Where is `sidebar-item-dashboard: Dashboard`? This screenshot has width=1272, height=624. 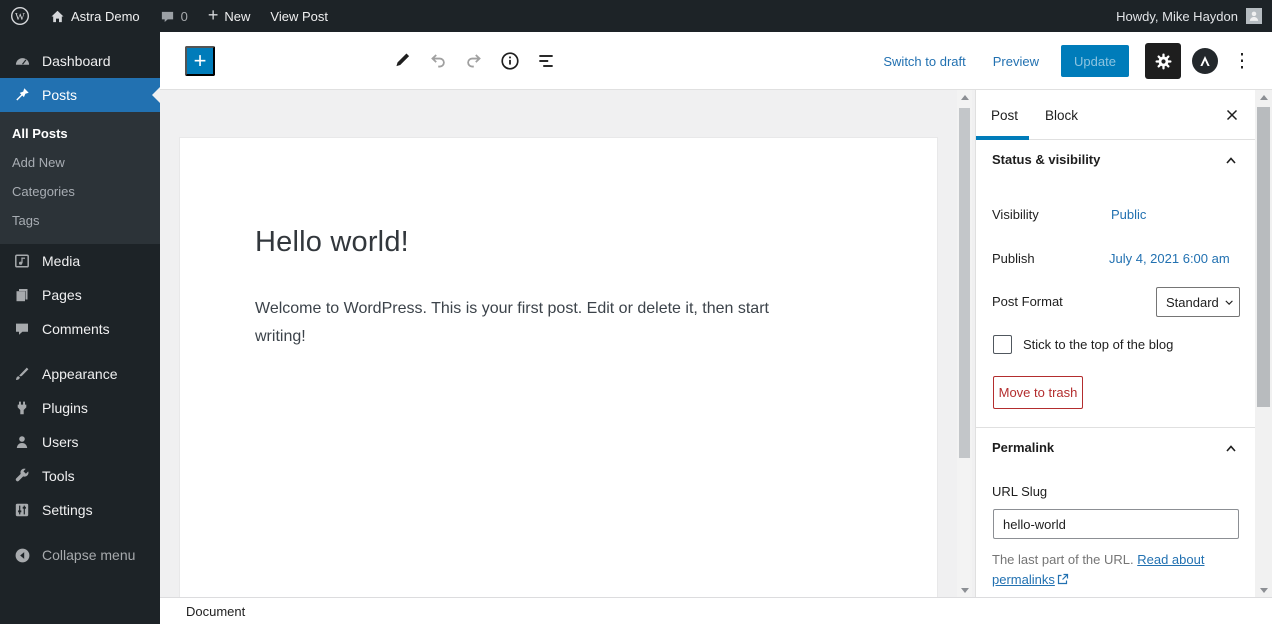 sidebar-item-dashboard: Dashboard is located at coordinates (80, 61).